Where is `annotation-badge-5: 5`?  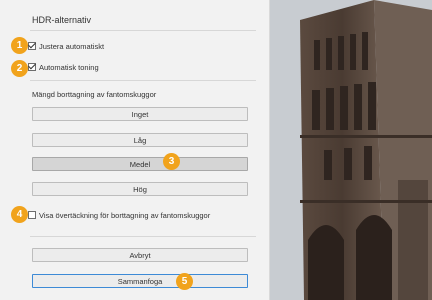 annotation-badge-5: 5 is located at coordinates (184, 281).